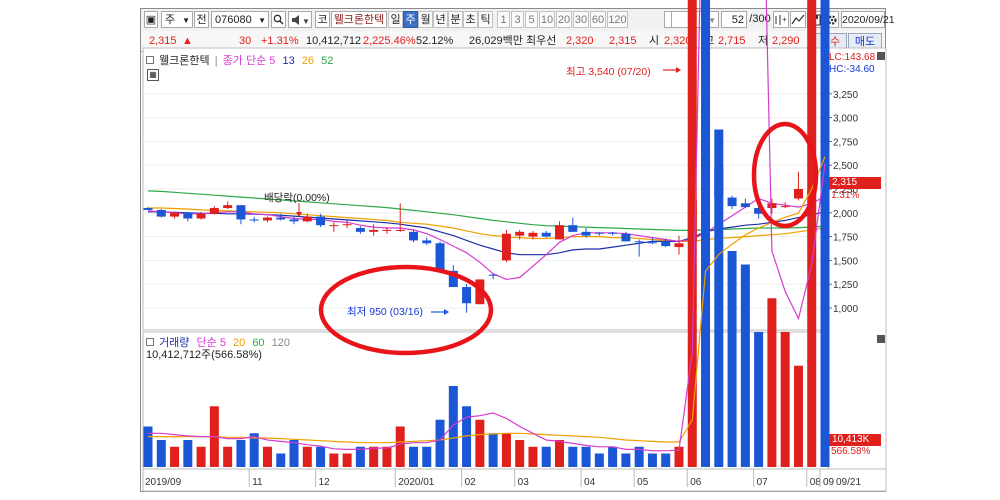 The width and height of the screenshot is (1000, 500). I want to click on x-tick-label: 09, so click(829, 482).